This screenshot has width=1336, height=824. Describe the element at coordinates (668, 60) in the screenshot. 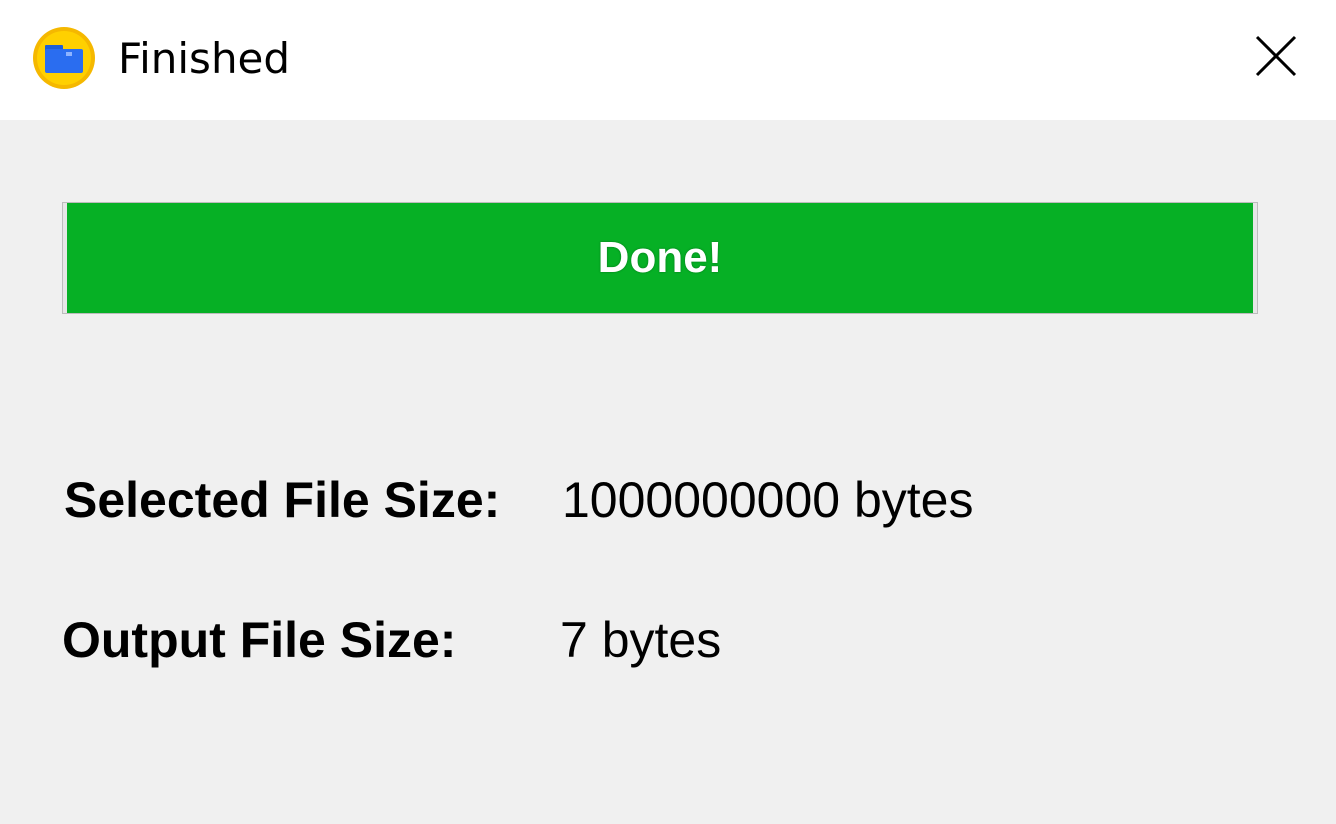

I see `title-bar: Finished` at that location.